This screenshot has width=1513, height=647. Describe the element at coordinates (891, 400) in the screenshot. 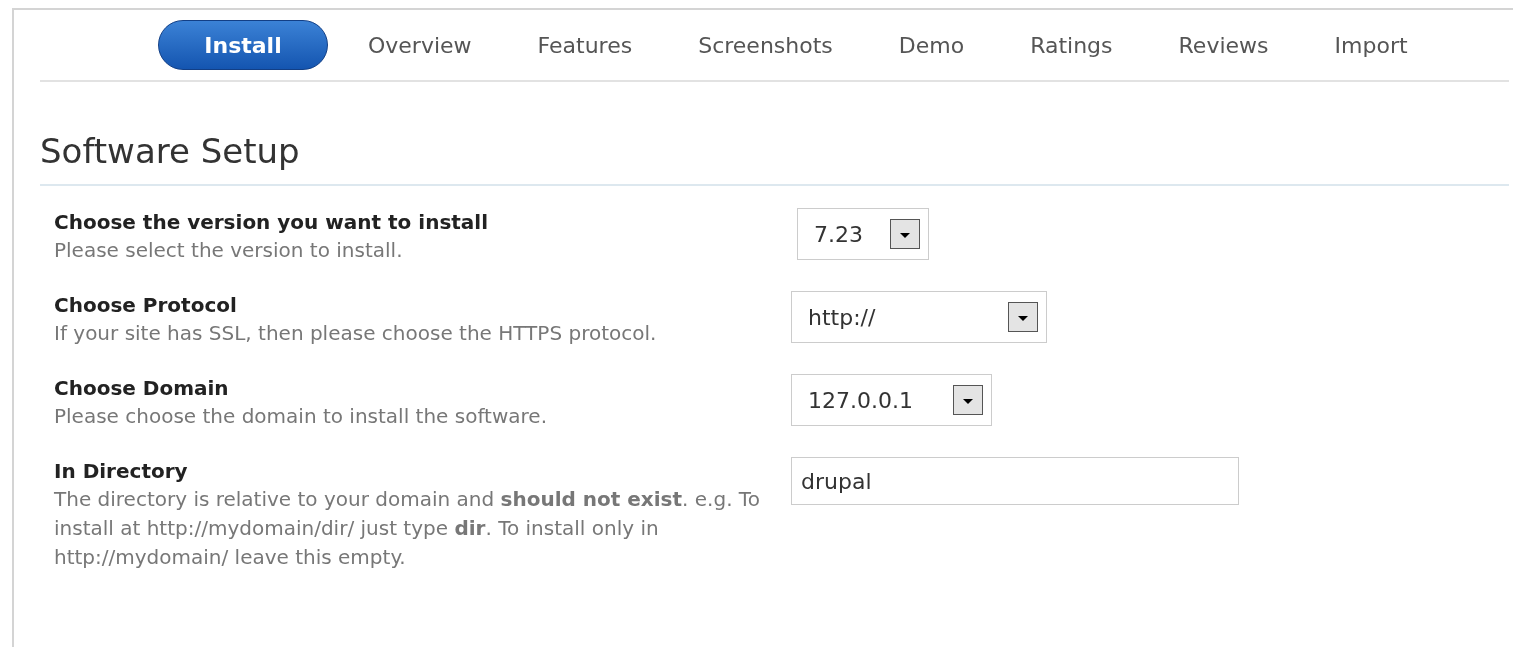

I see `select-field: 127.0.0.1` at that location.